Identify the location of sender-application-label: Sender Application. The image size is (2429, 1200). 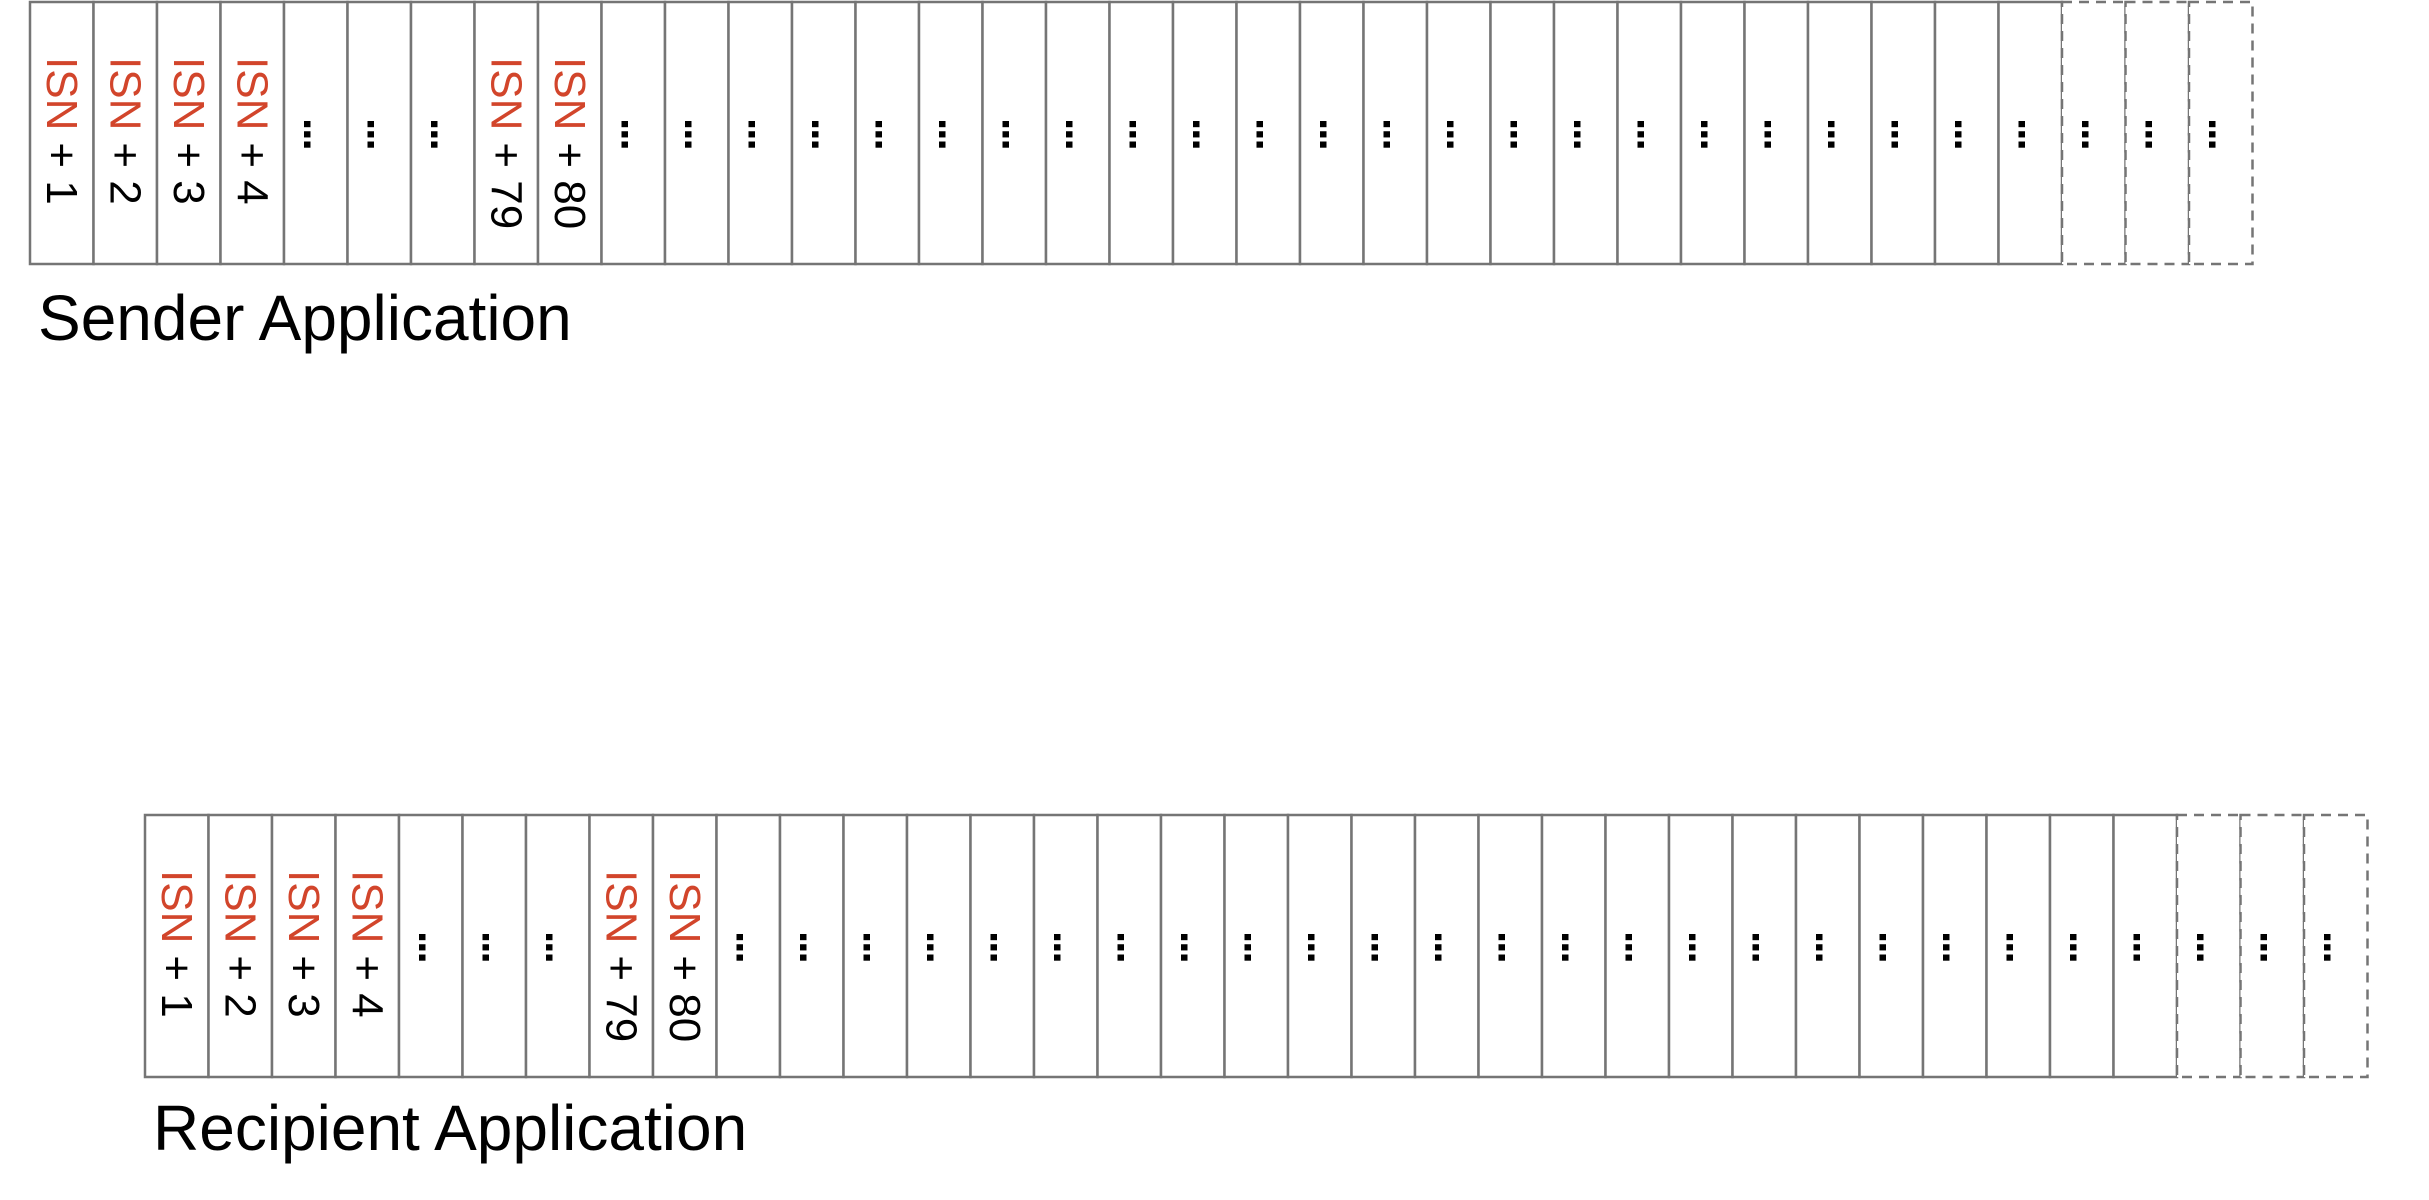
(305, 318).